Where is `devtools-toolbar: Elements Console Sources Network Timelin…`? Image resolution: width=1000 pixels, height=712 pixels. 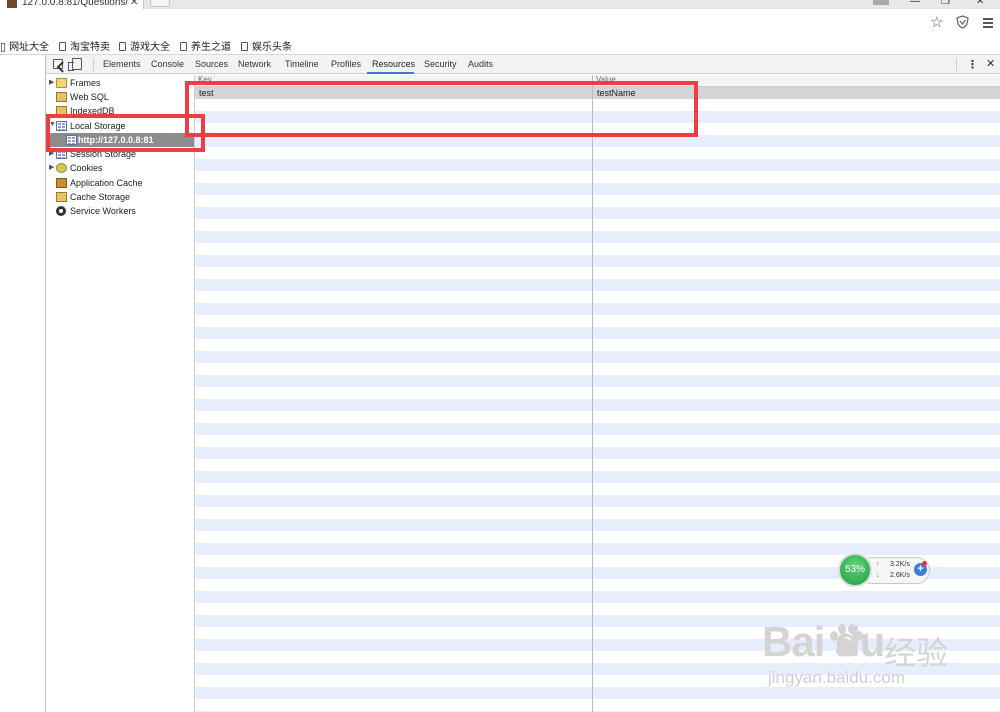
devtools-toolbar: Elements Console Sources Network Timelin… is located at coordinates (523, 64).